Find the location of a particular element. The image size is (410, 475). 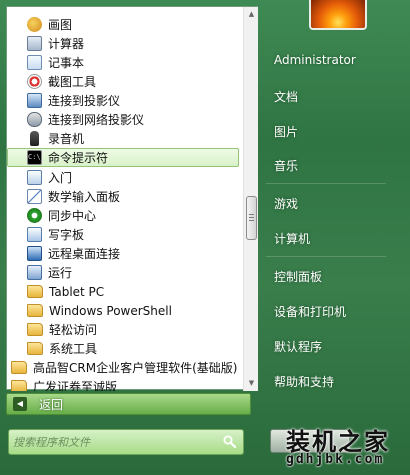

program-item-run: 运行 is located at coordinates (49, 272).